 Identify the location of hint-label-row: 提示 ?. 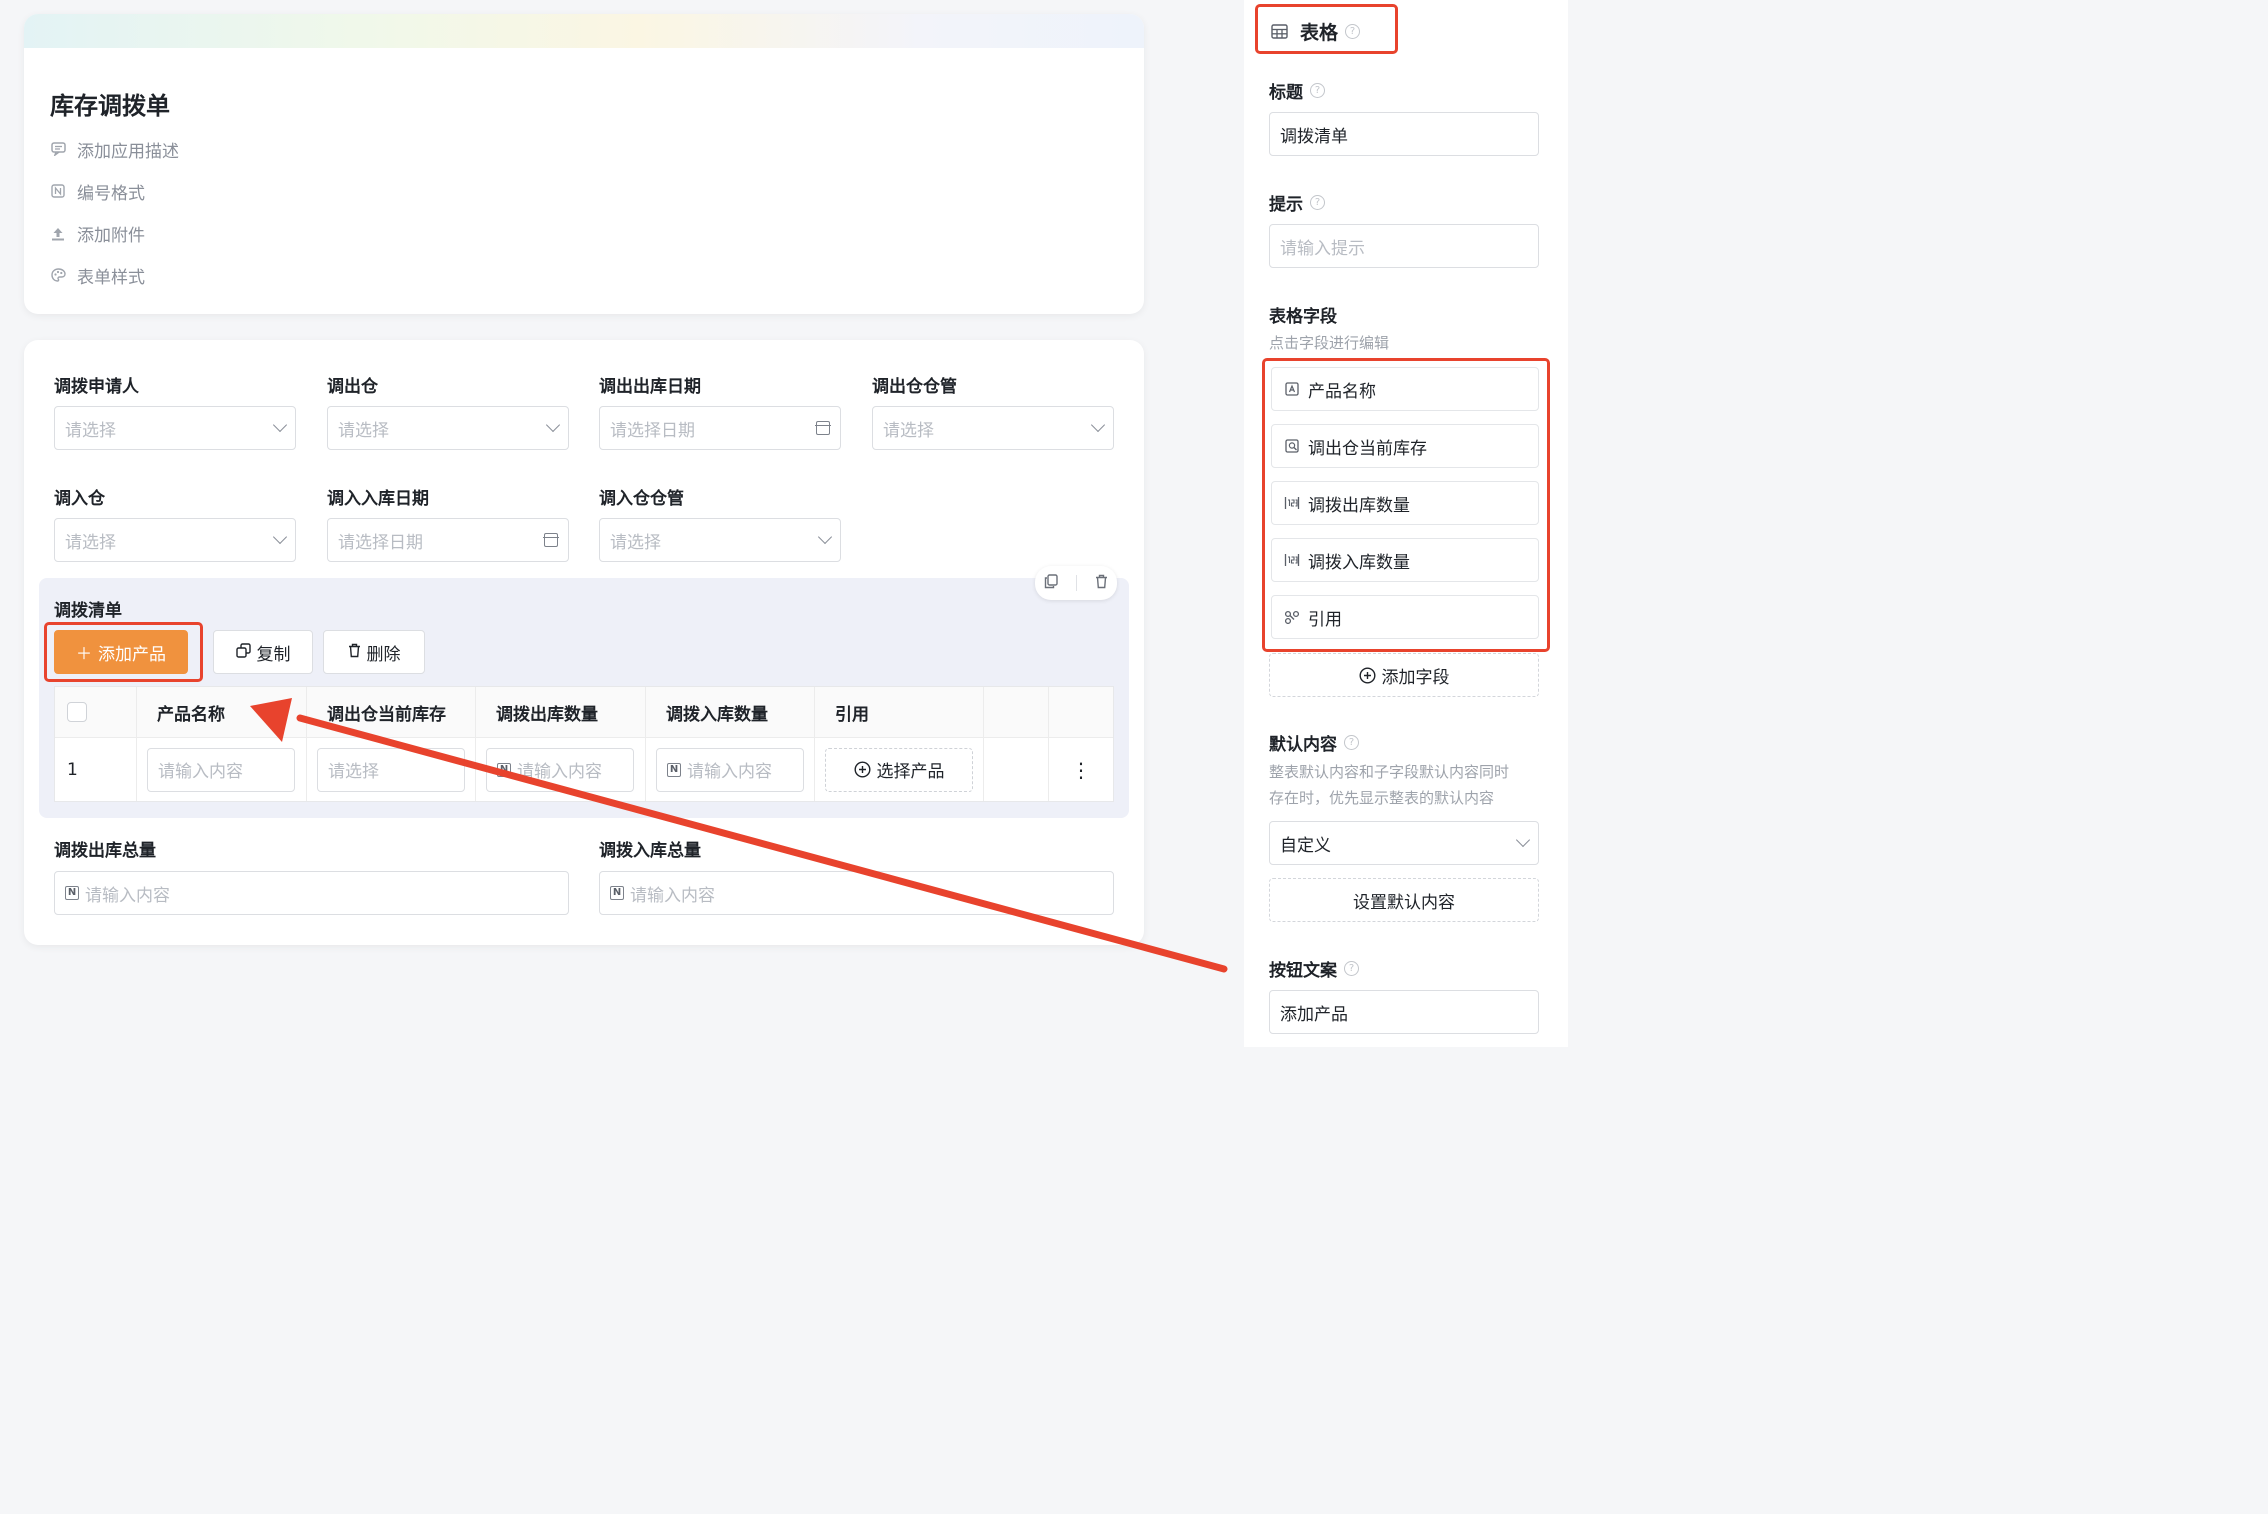
(1297, 202).